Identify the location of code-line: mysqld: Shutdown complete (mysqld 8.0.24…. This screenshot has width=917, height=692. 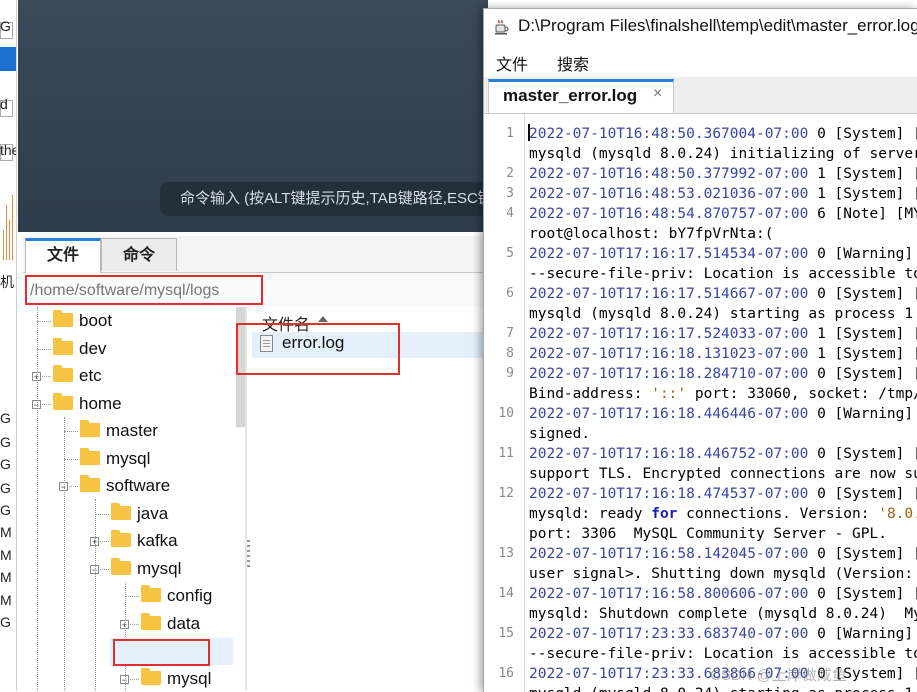
(723, 614).